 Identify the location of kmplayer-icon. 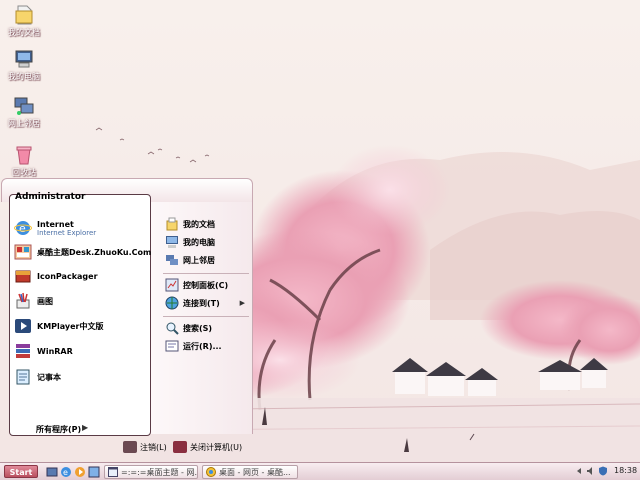
(23, 326).